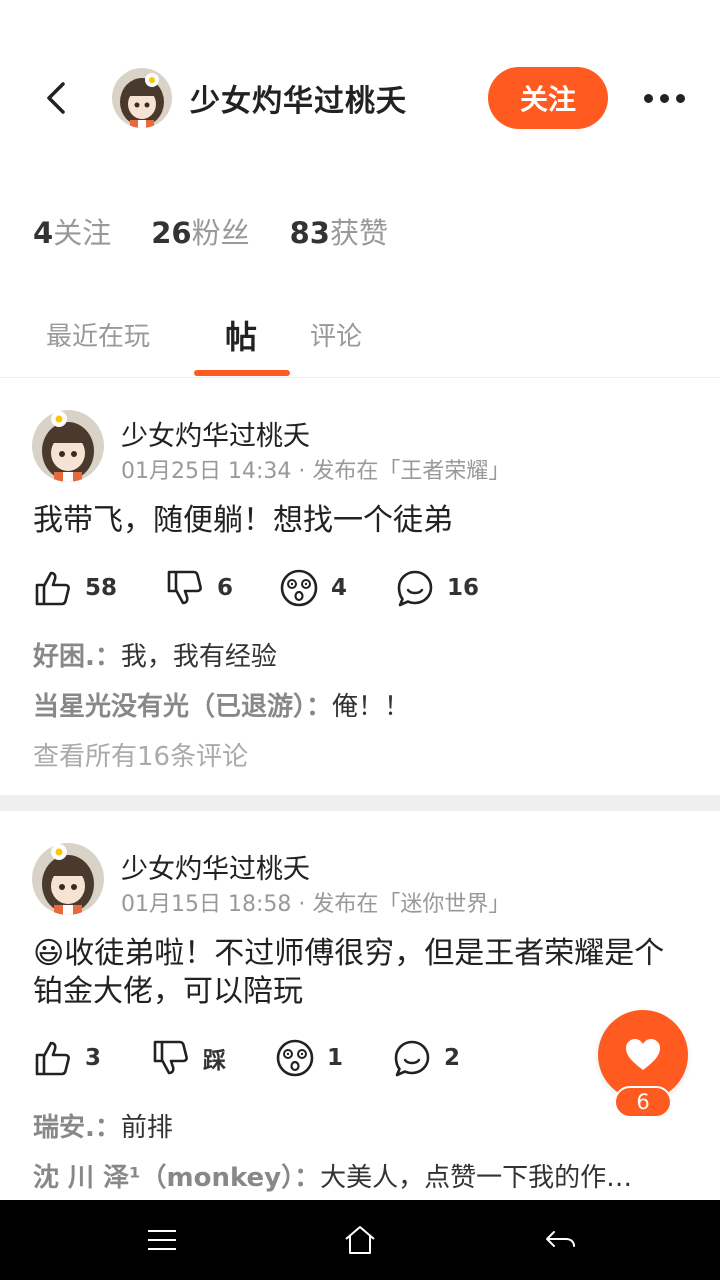 The image size is (720, 1280). What do you see at coordinates (363, 654) in the screenshot?
I see `comment-preview: 好困.：我，我有经验` at bounding box center [363, 654].